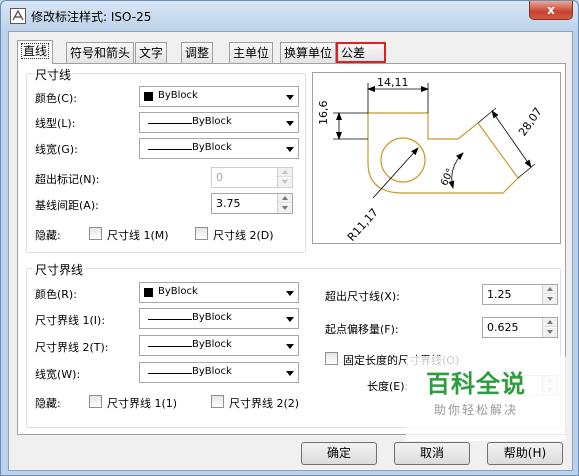  I want to click on ext-linetype1-value: ByBlock, so click(212, 317).